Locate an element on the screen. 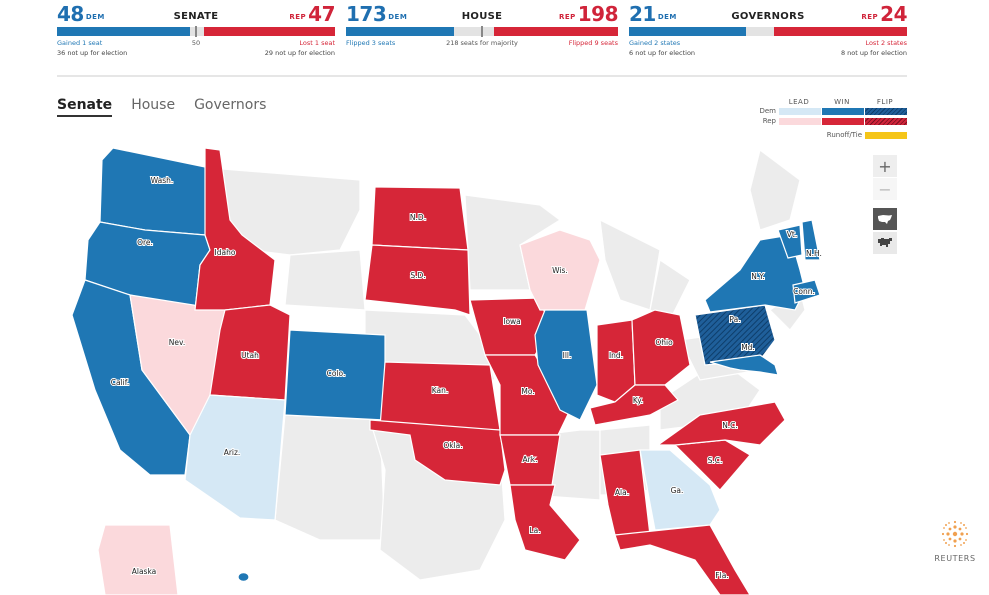 This screenshot has height=595, width=989. state-hawaii is located at coordinates (243, 577).